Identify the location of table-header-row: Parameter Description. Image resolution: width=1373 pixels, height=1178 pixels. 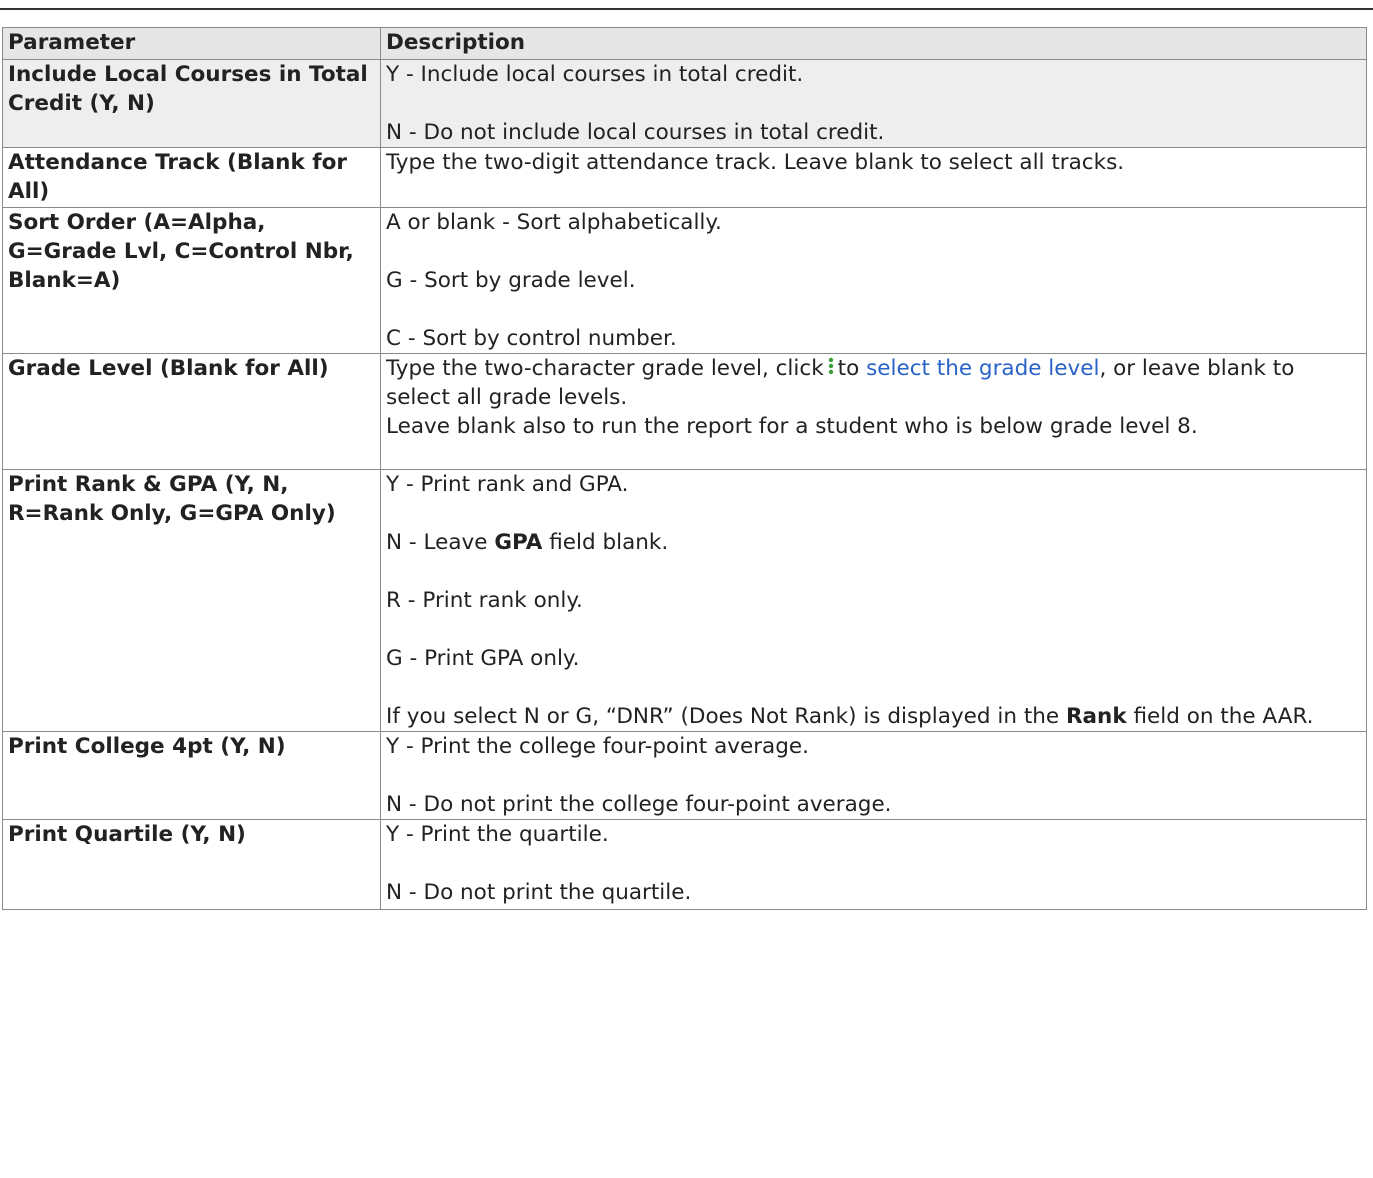
(684, 43).